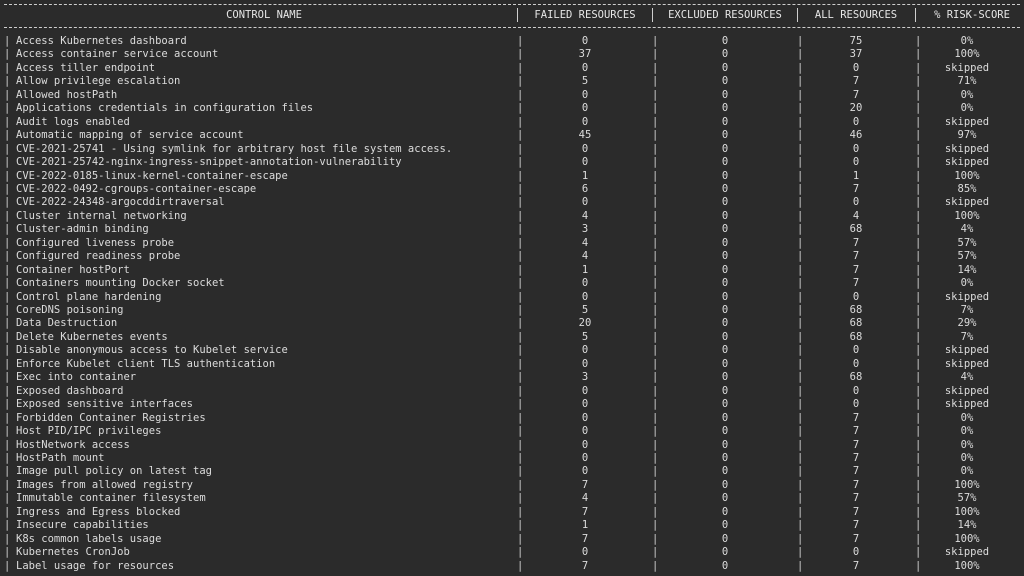 The width and height of the screenshot is (1024, 576). I want to click on header-separator, so click(652, 15).